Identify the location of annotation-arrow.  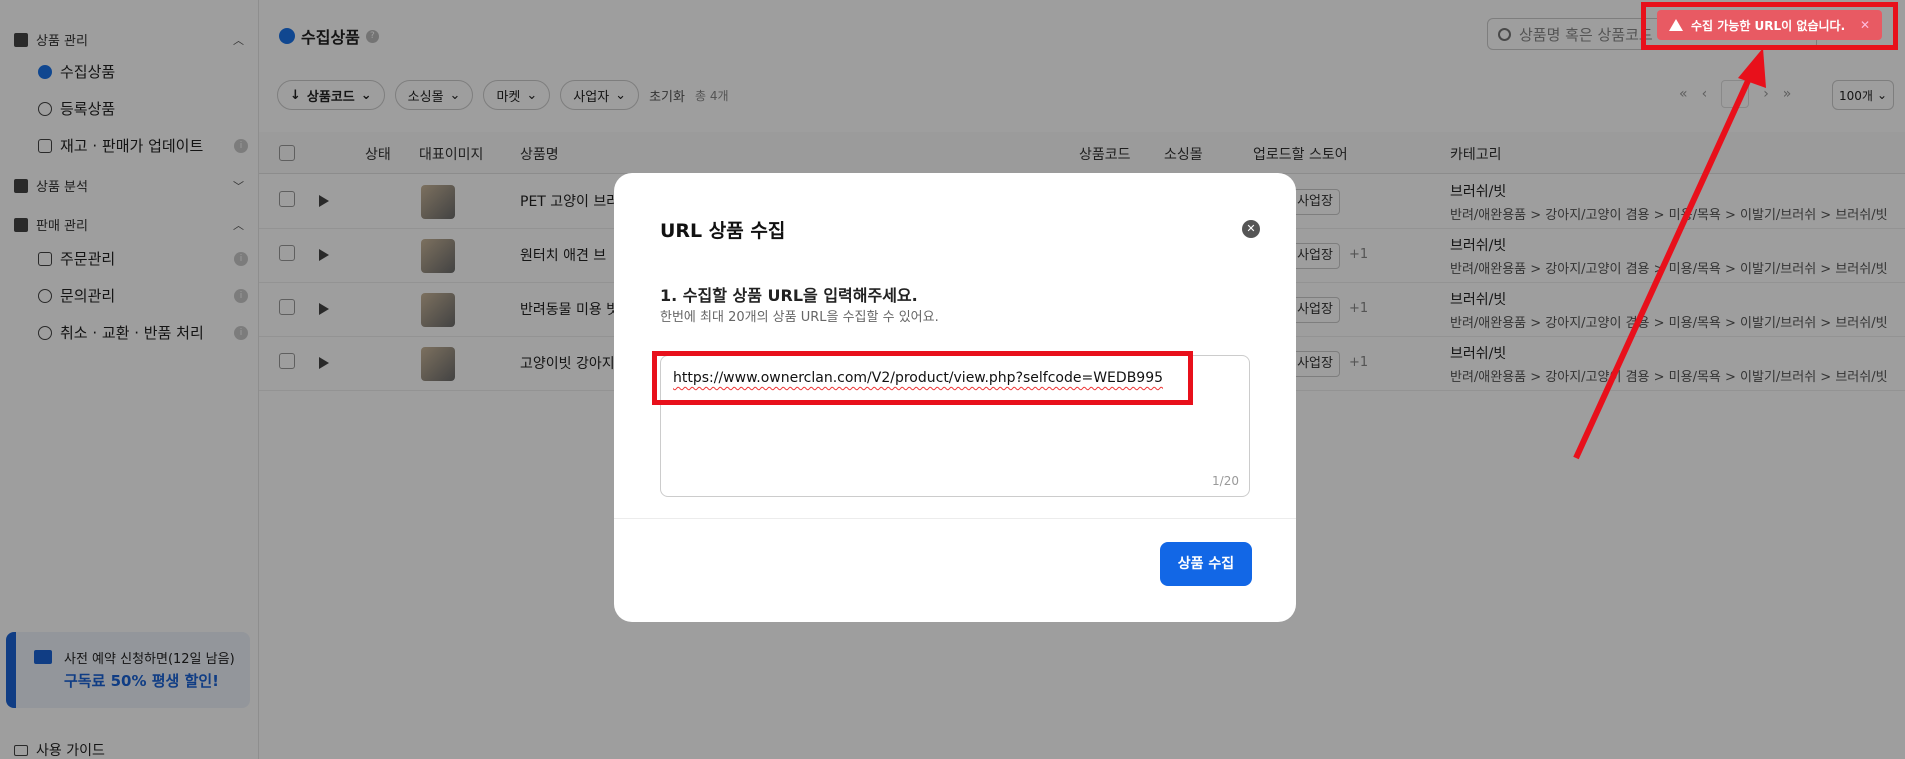
(1669, 254).